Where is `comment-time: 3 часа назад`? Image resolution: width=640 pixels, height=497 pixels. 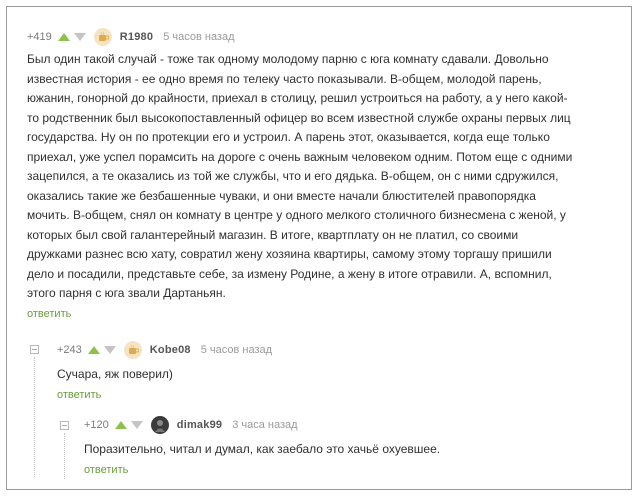 comment-time: 3 часа назад is located at coordinates (264, 425).